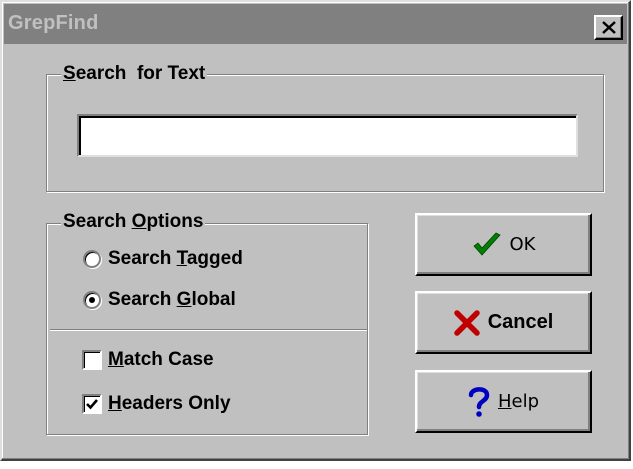 The image size is (633, 469). What do you see at coordinates (479, 402) in the screenshot?
I see `question-mark-icon` at bounding box center [479, 402].